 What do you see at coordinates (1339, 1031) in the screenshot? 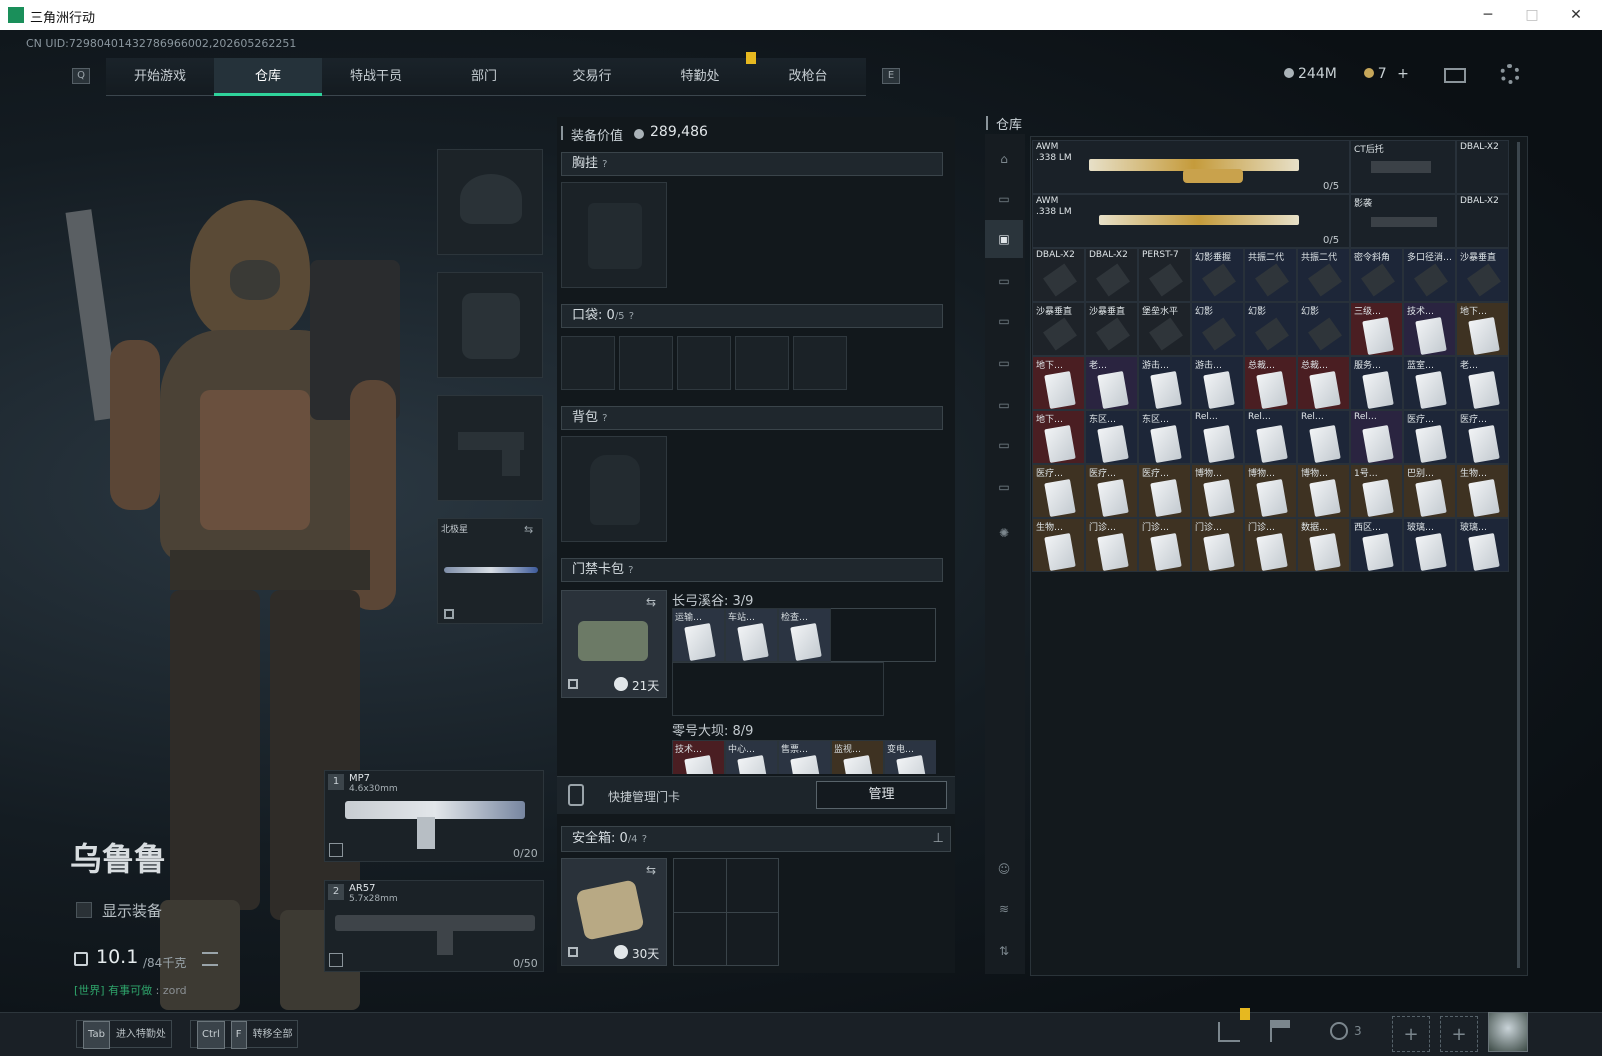
I see `friends-icon` at bounding box center [1339, 1031].